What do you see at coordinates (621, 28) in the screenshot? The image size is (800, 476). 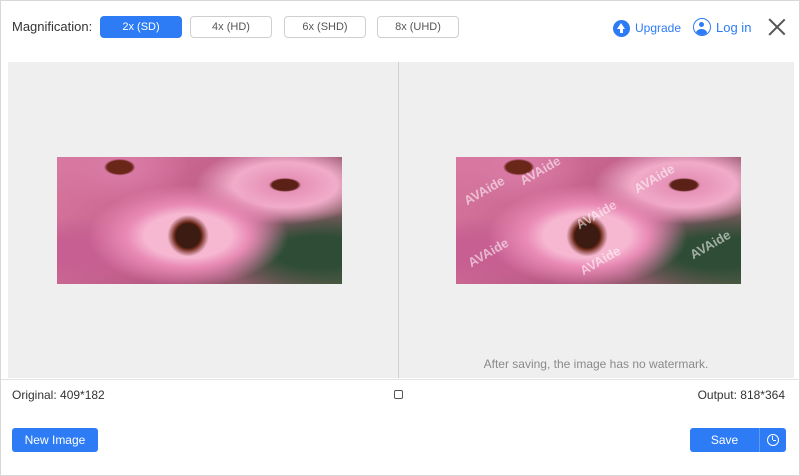 I see `upgrade-arrow-icon` at bounding box center [621, 28].